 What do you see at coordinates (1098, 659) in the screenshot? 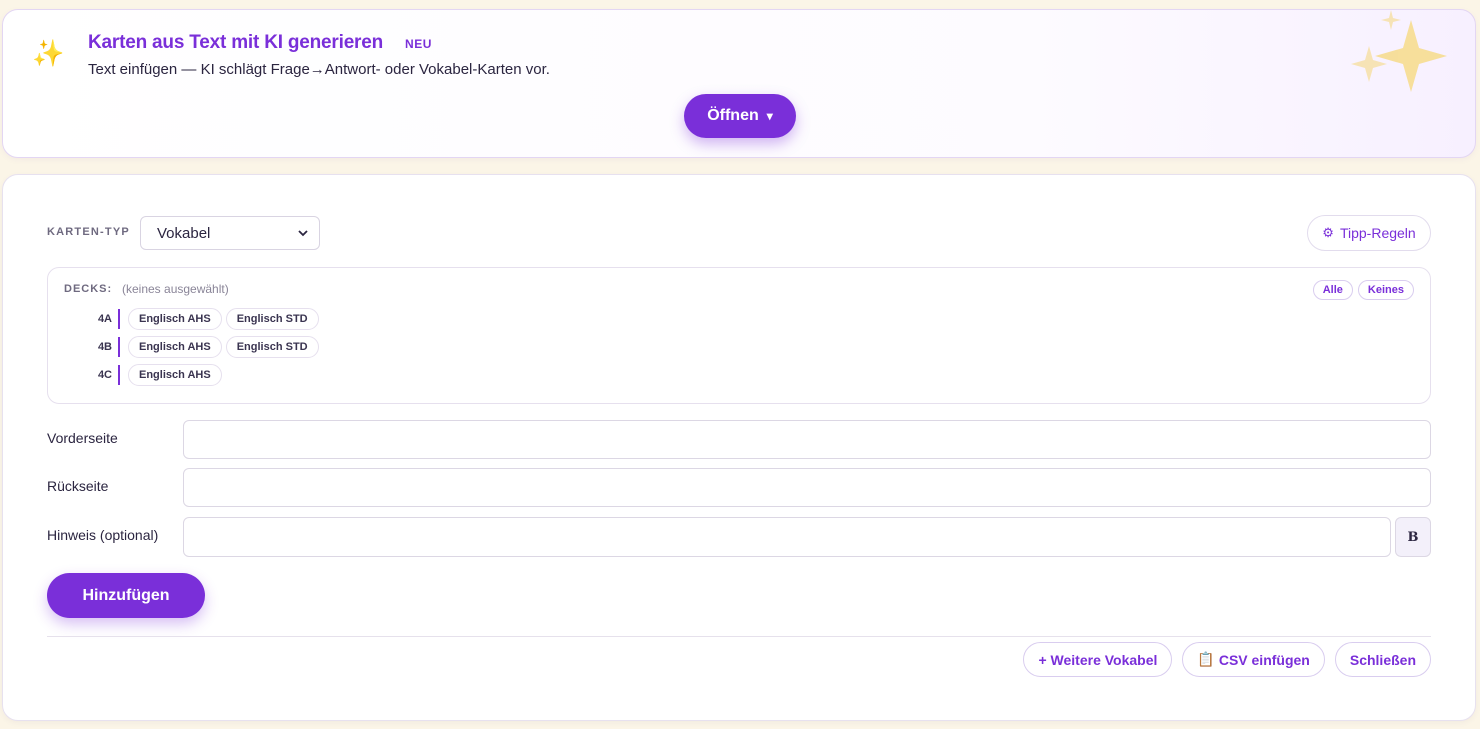
I see `add-more-vocab-button: + Weitere Vokabel` at bounding box center [1098, 659].